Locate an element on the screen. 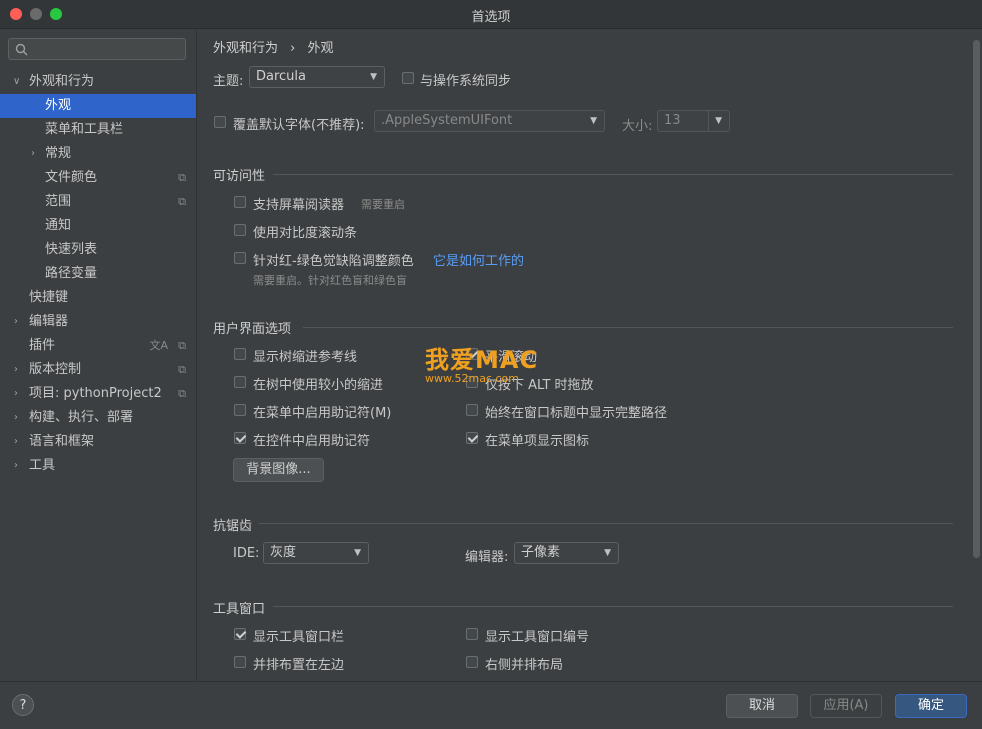 The height and width of the screenshot is (729, 982). sidebar-item-label: 通知 is located at coordinates (58, 225).